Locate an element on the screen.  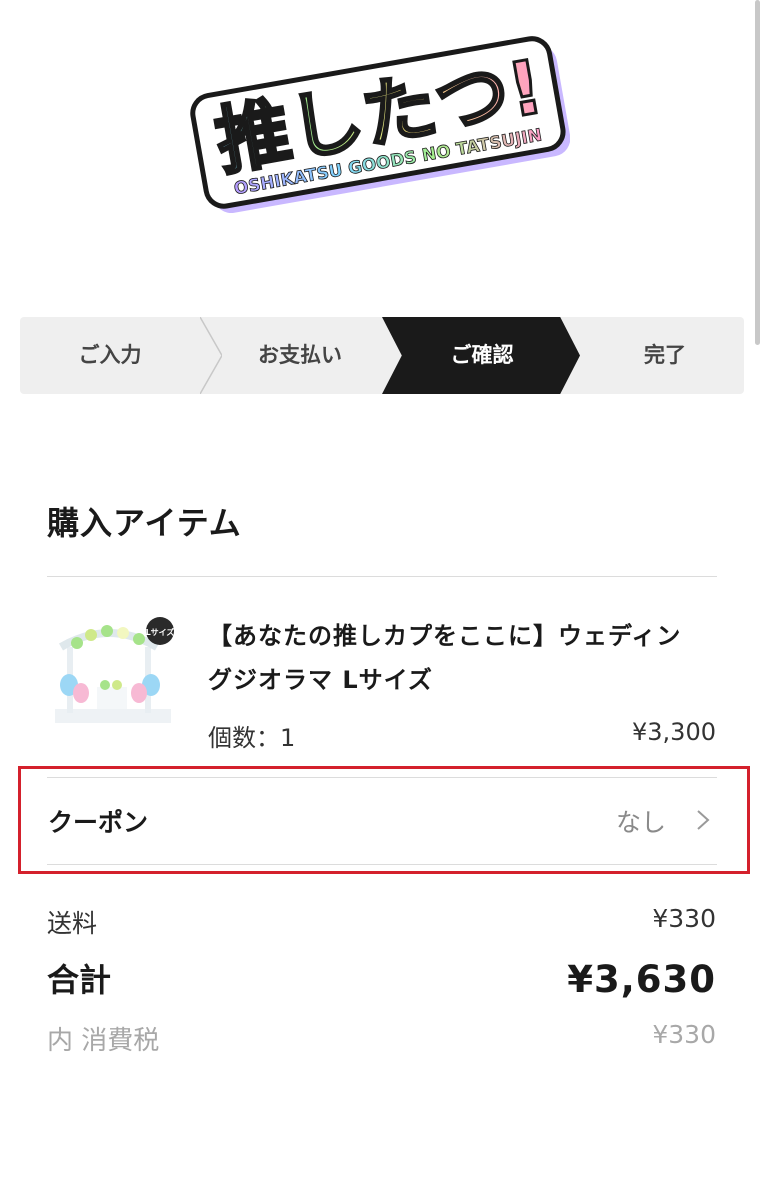
item-thumbnail: Lサイズ is located at coordinates (112, 673).